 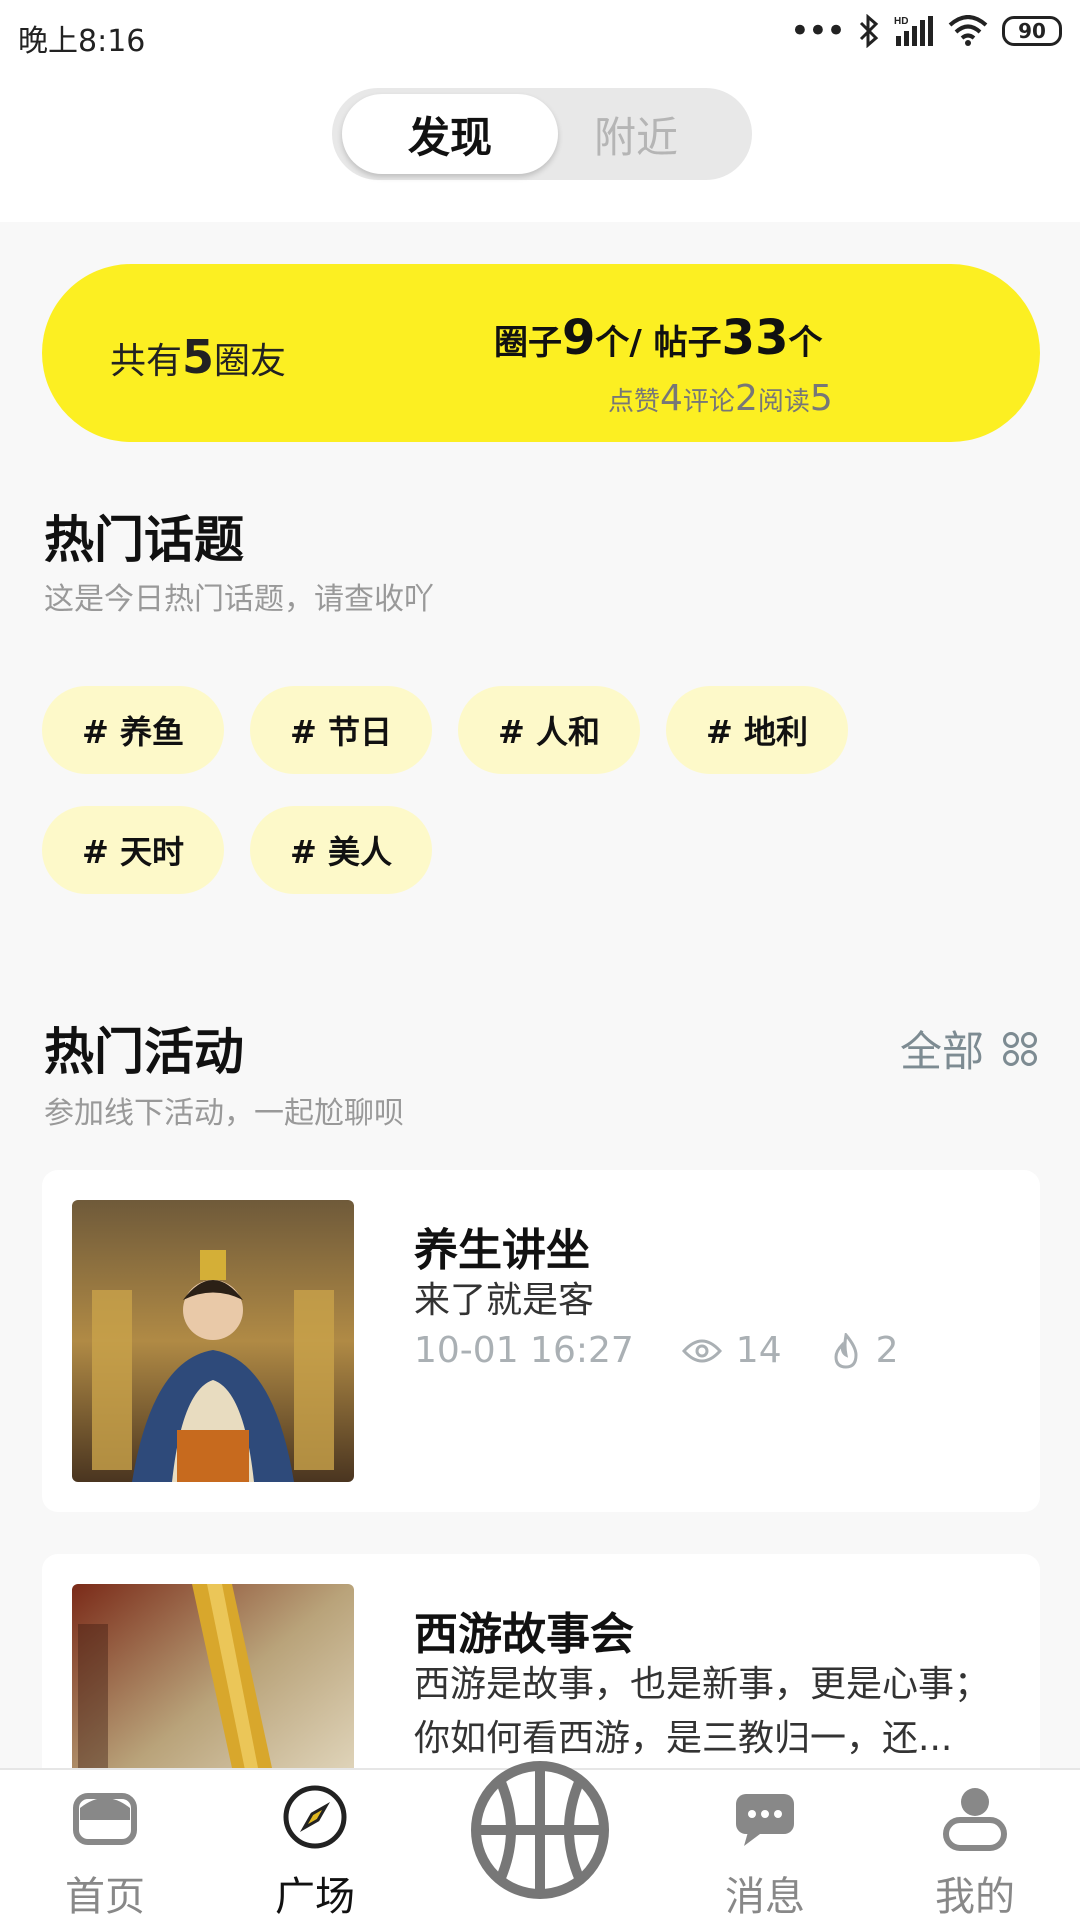 I want to click on topic-chip: # 养鱼, so click(x=133, y=730).